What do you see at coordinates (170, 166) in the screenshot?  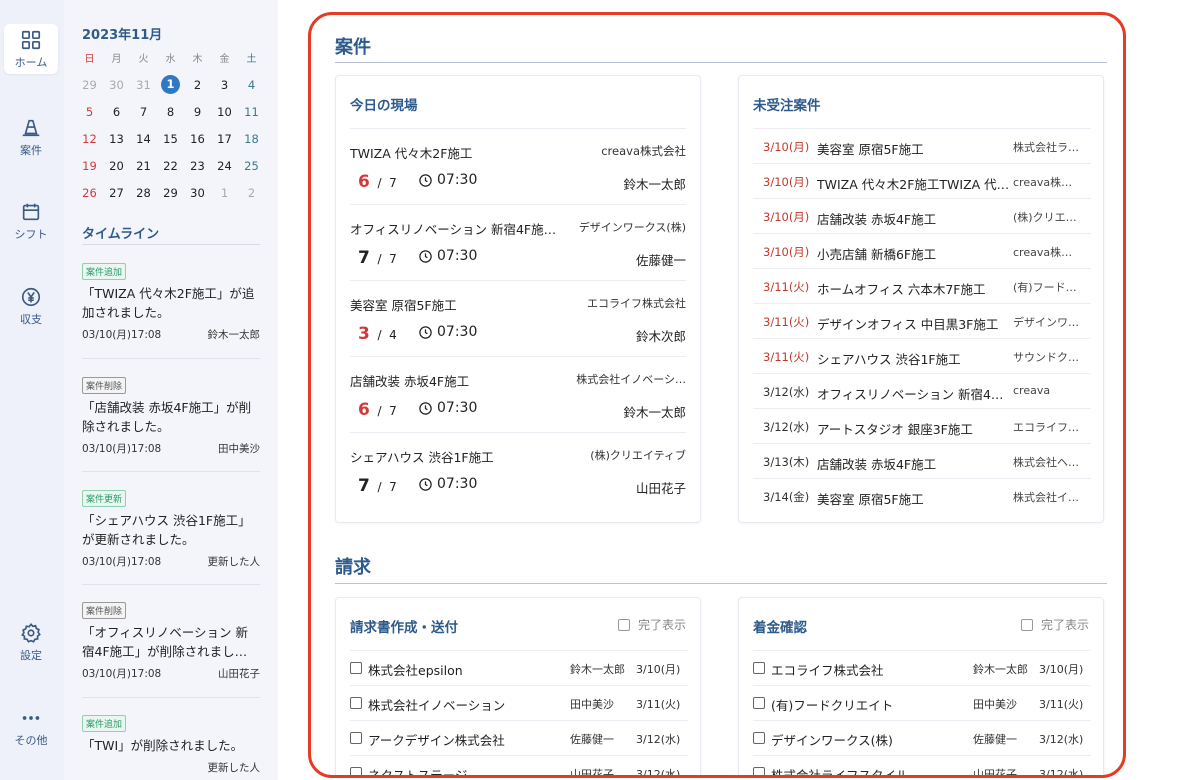 I see `calendar-day: 22` at bounding box center [170, 166].